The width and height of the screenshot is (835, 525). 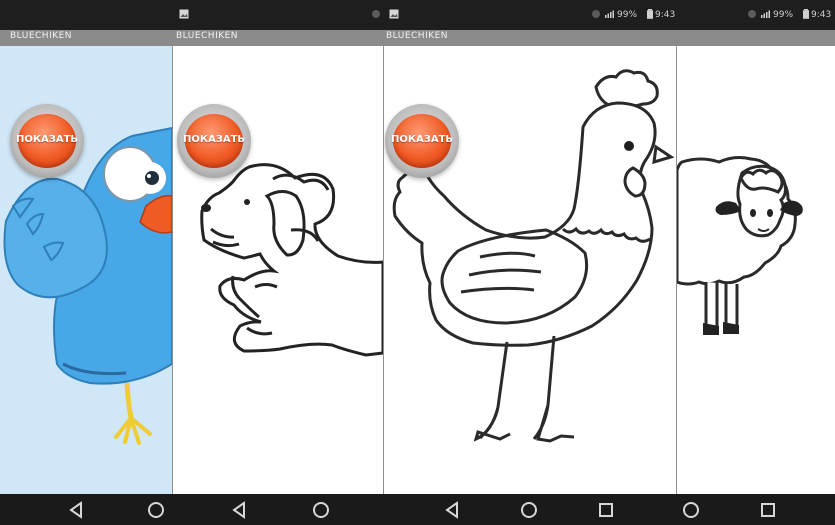 I want to click on sheep-illustration, so click(x=740, y=245).